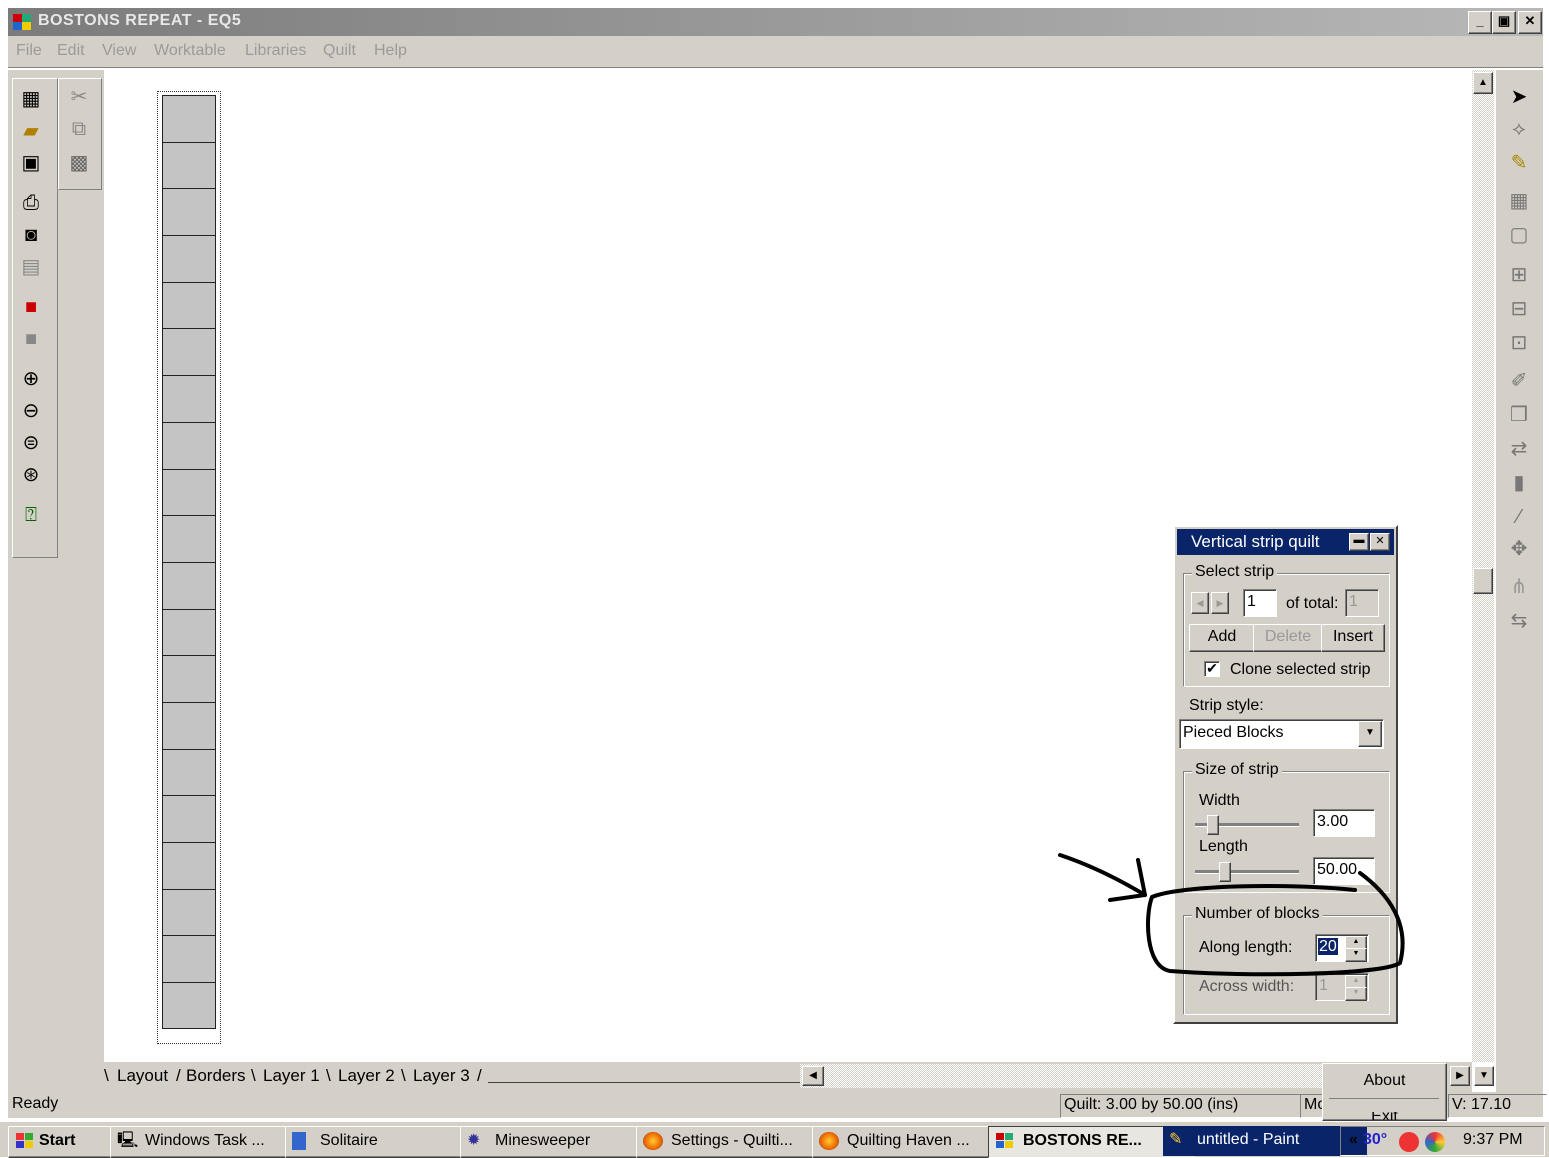 Image resolution: width=1549 pixels, height=1158 pixels. What do you see at coordinates (1344, 871) in the screenshot?
I see `length-input: 50.00` at bounding box center [1344, 871].